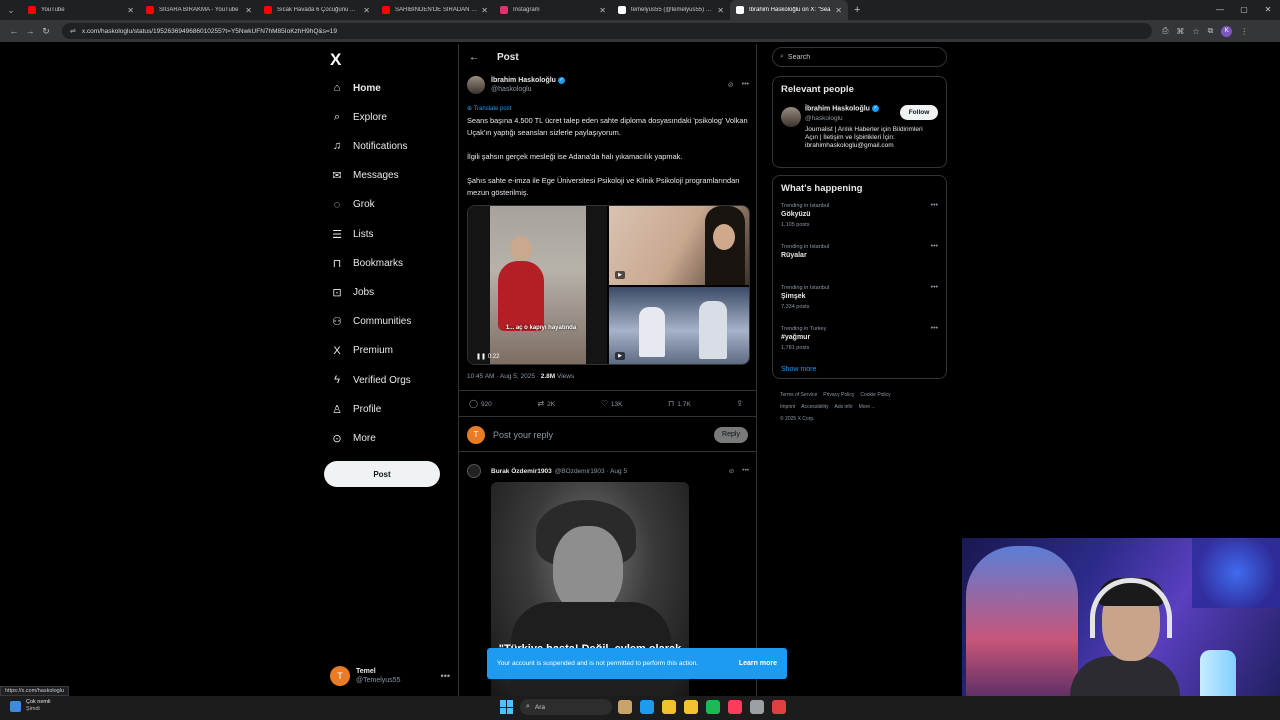 The image size is (1280, 720). I want to click on bookmark-action: ⊓ 1.7K, so click(679, 403).